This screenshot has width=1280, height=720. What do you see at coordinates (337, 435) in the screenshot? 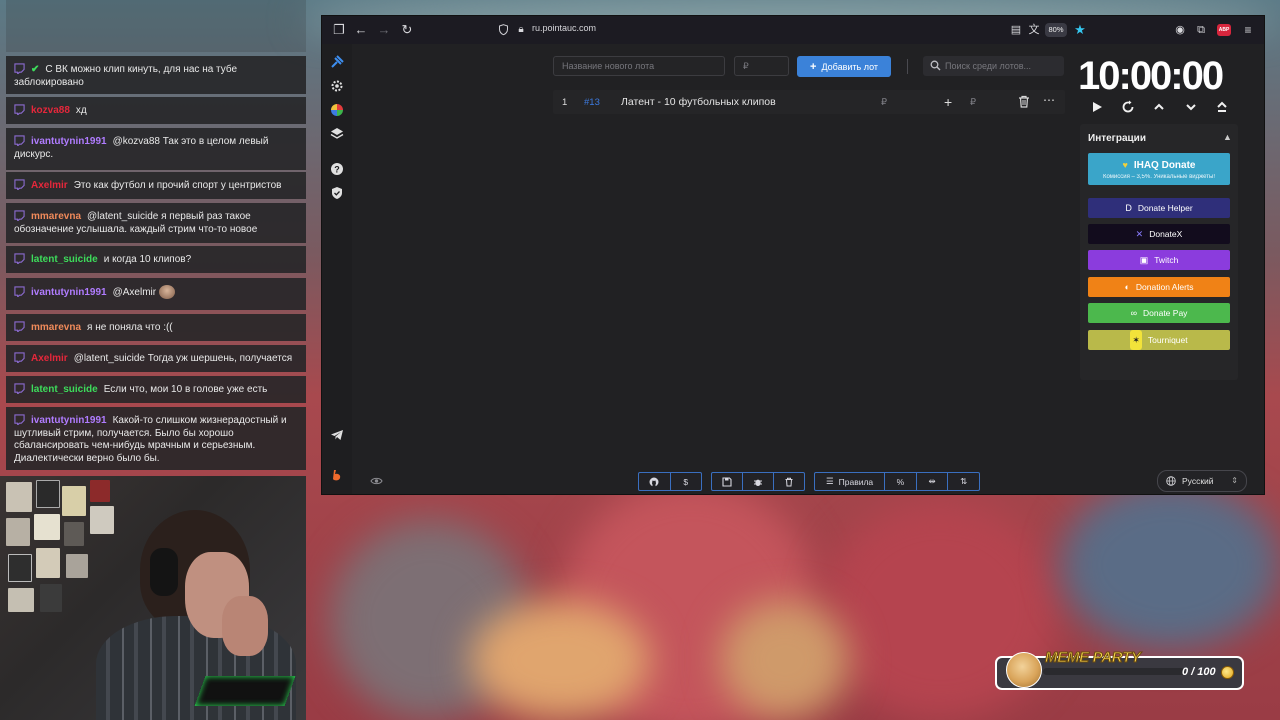
I see `telegram-icon` at bounding box center [337, 435].